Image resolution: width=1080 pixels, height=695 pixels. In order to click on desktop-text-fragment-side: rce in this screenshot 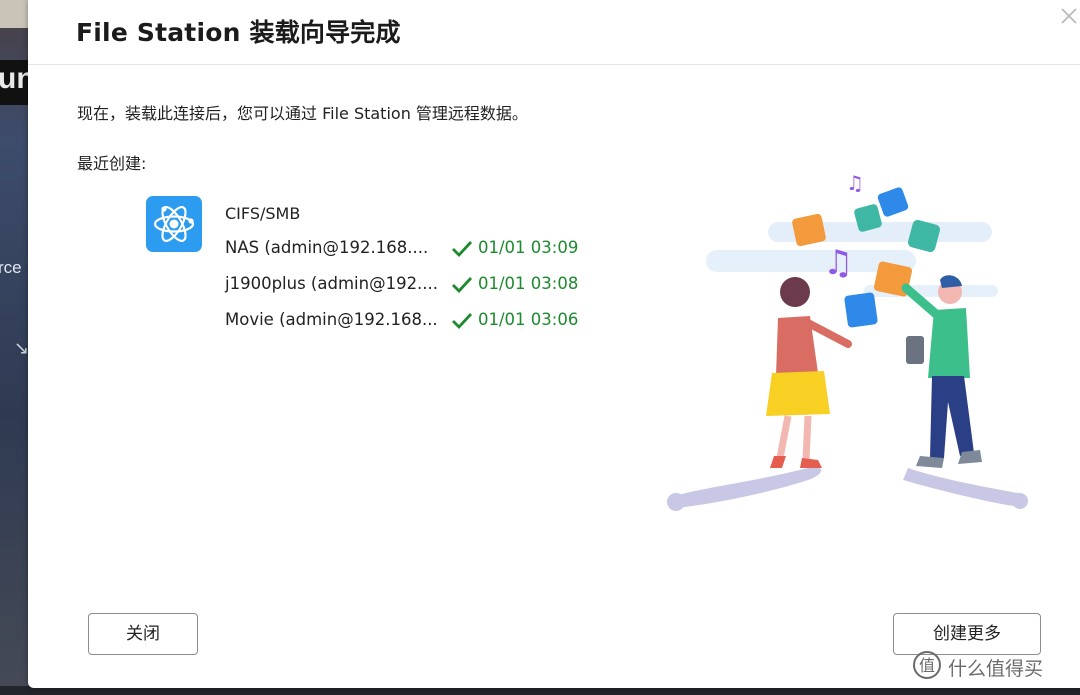, I will do `click(11, 267)`.